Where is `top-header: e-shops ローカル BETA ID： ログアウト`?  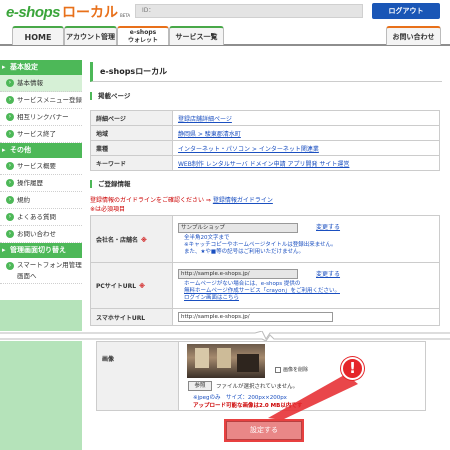
top-header: e-shops ローカル BETA ID： ログアウト is located at coordinates (225, 12).